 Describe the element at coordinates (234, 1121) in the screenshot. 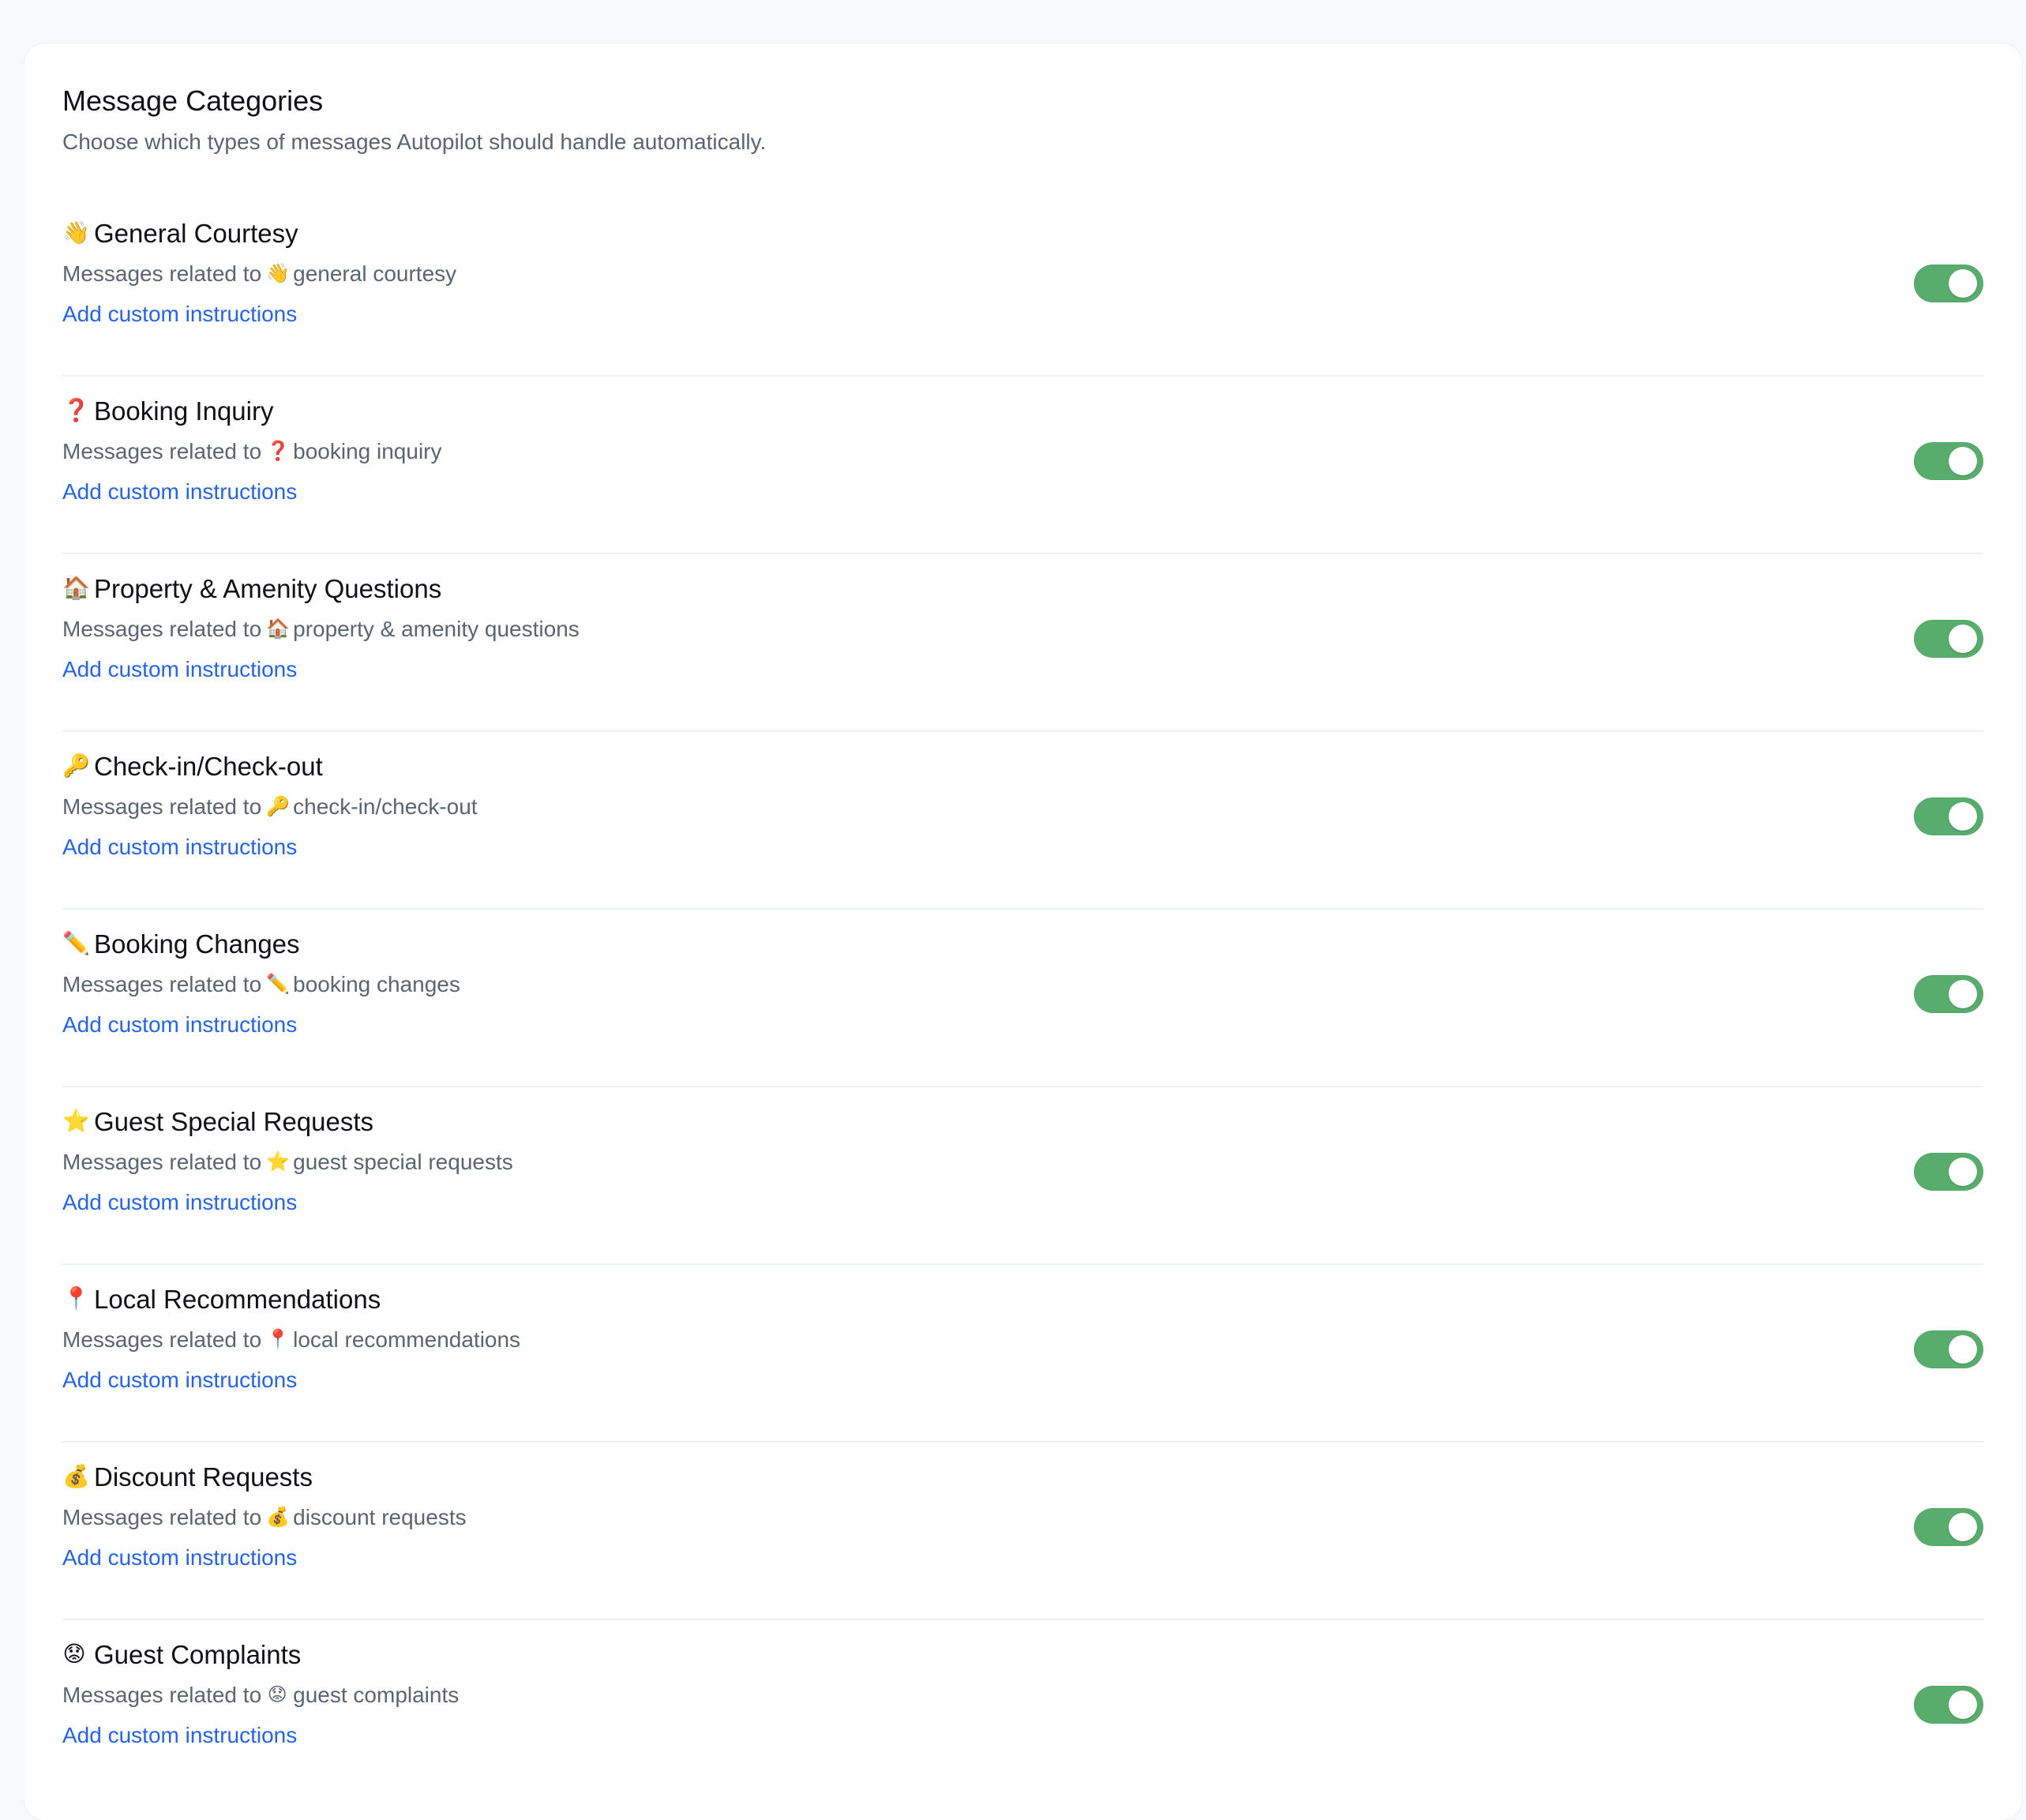

I see `category-title-text: Guest Special Requests` at that location.